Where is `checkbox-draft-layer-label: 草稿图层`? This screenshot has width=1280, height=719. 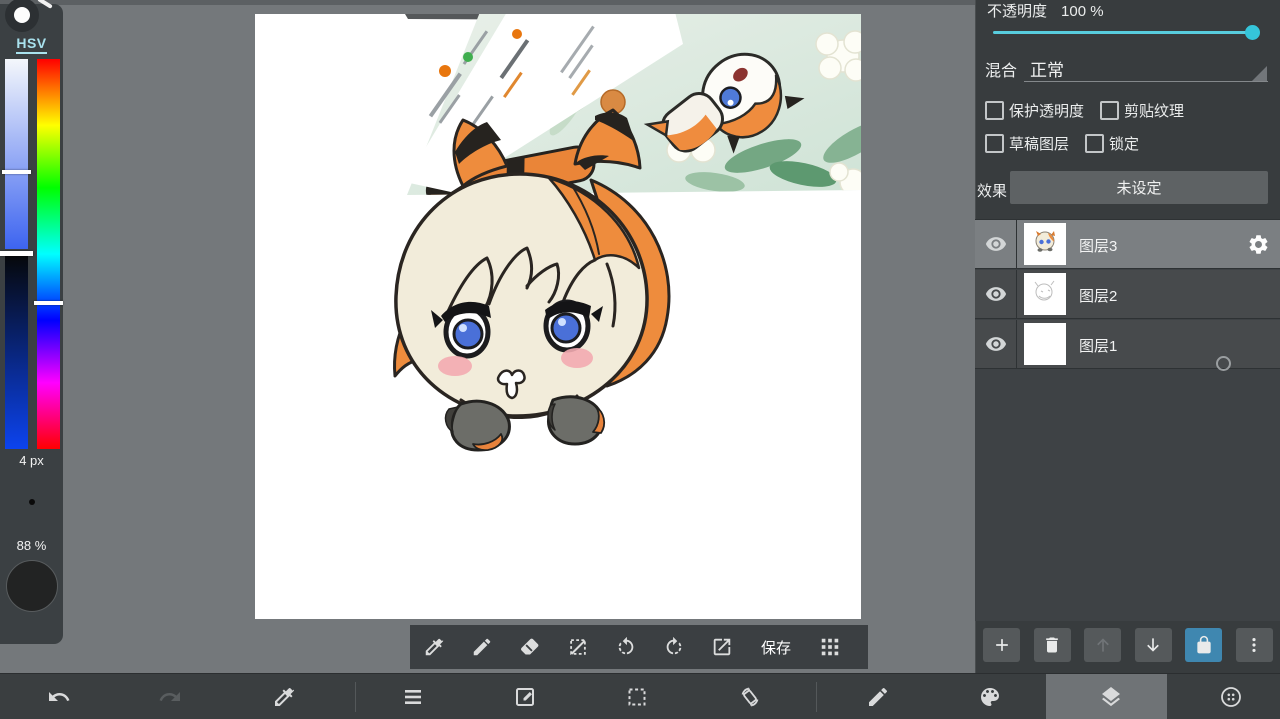 checkbox-draft-layer-label: 草稿图层 is located at coordinates (1039, 144).